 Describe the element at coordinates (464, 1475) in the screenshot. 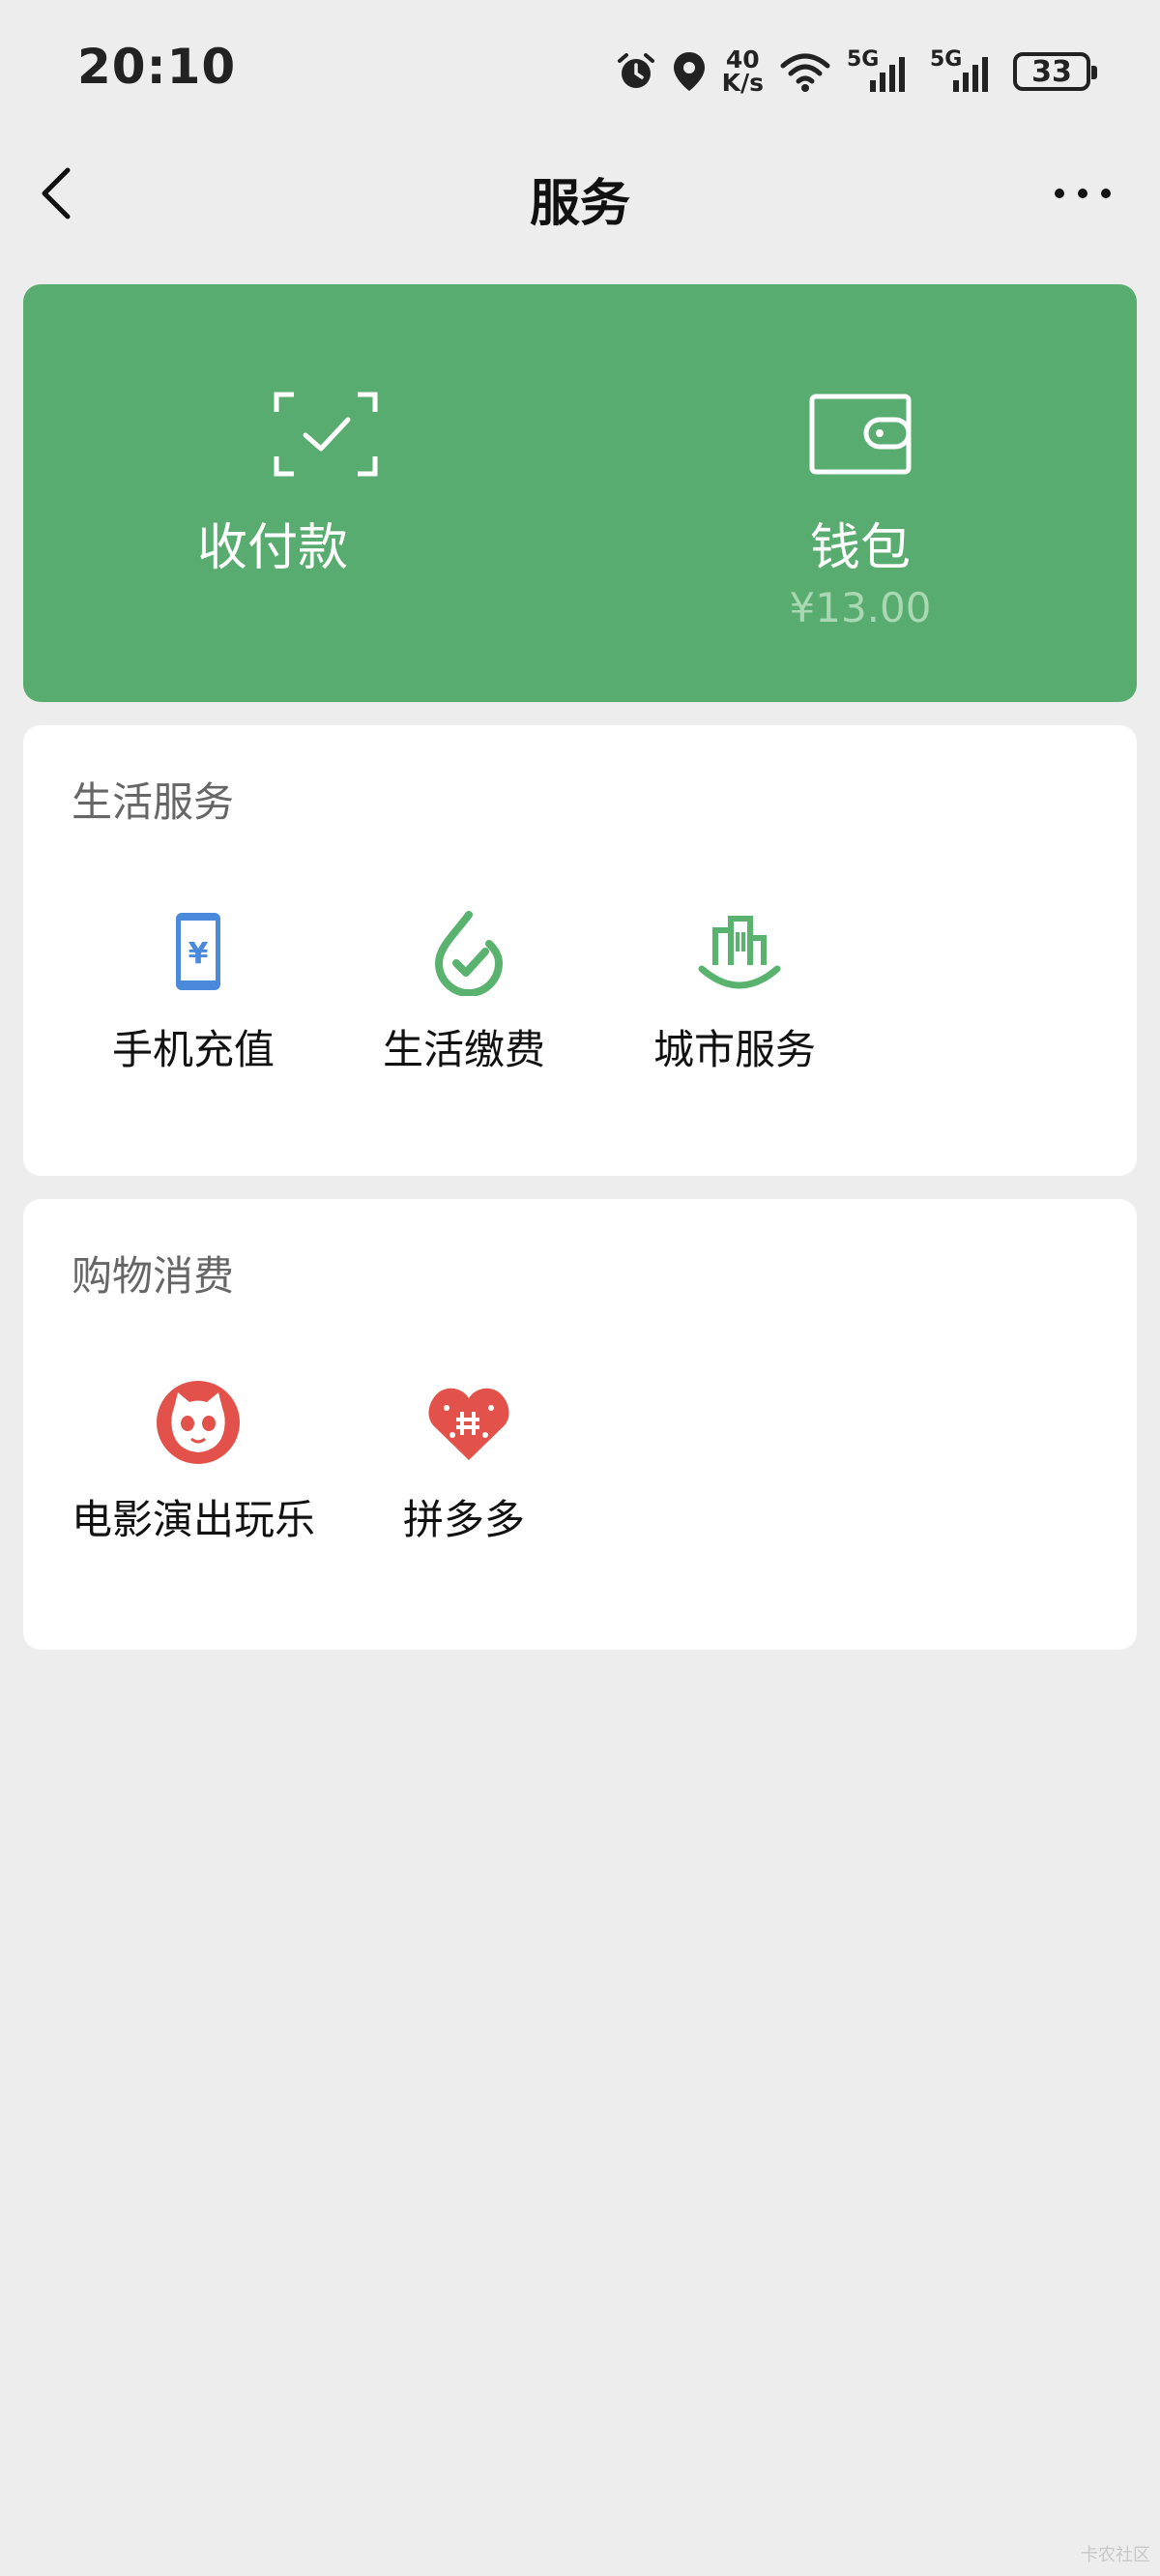

I see `service-pinduoduo: 拼多多` at that location.